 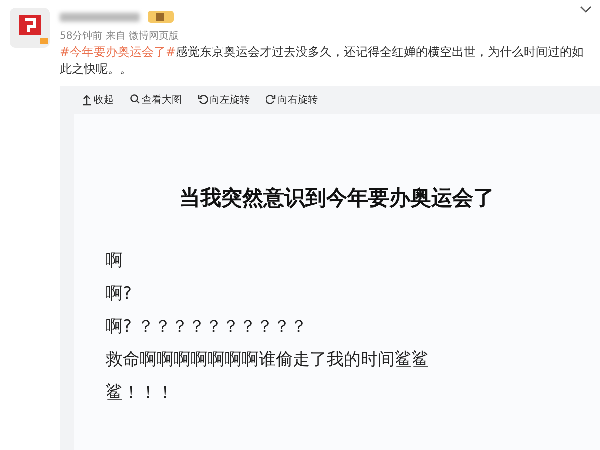 What do you see at coordinates (98, 100) in the screenshot?
I see `toolbar-button: 收起` at bounding box center [98, 100].